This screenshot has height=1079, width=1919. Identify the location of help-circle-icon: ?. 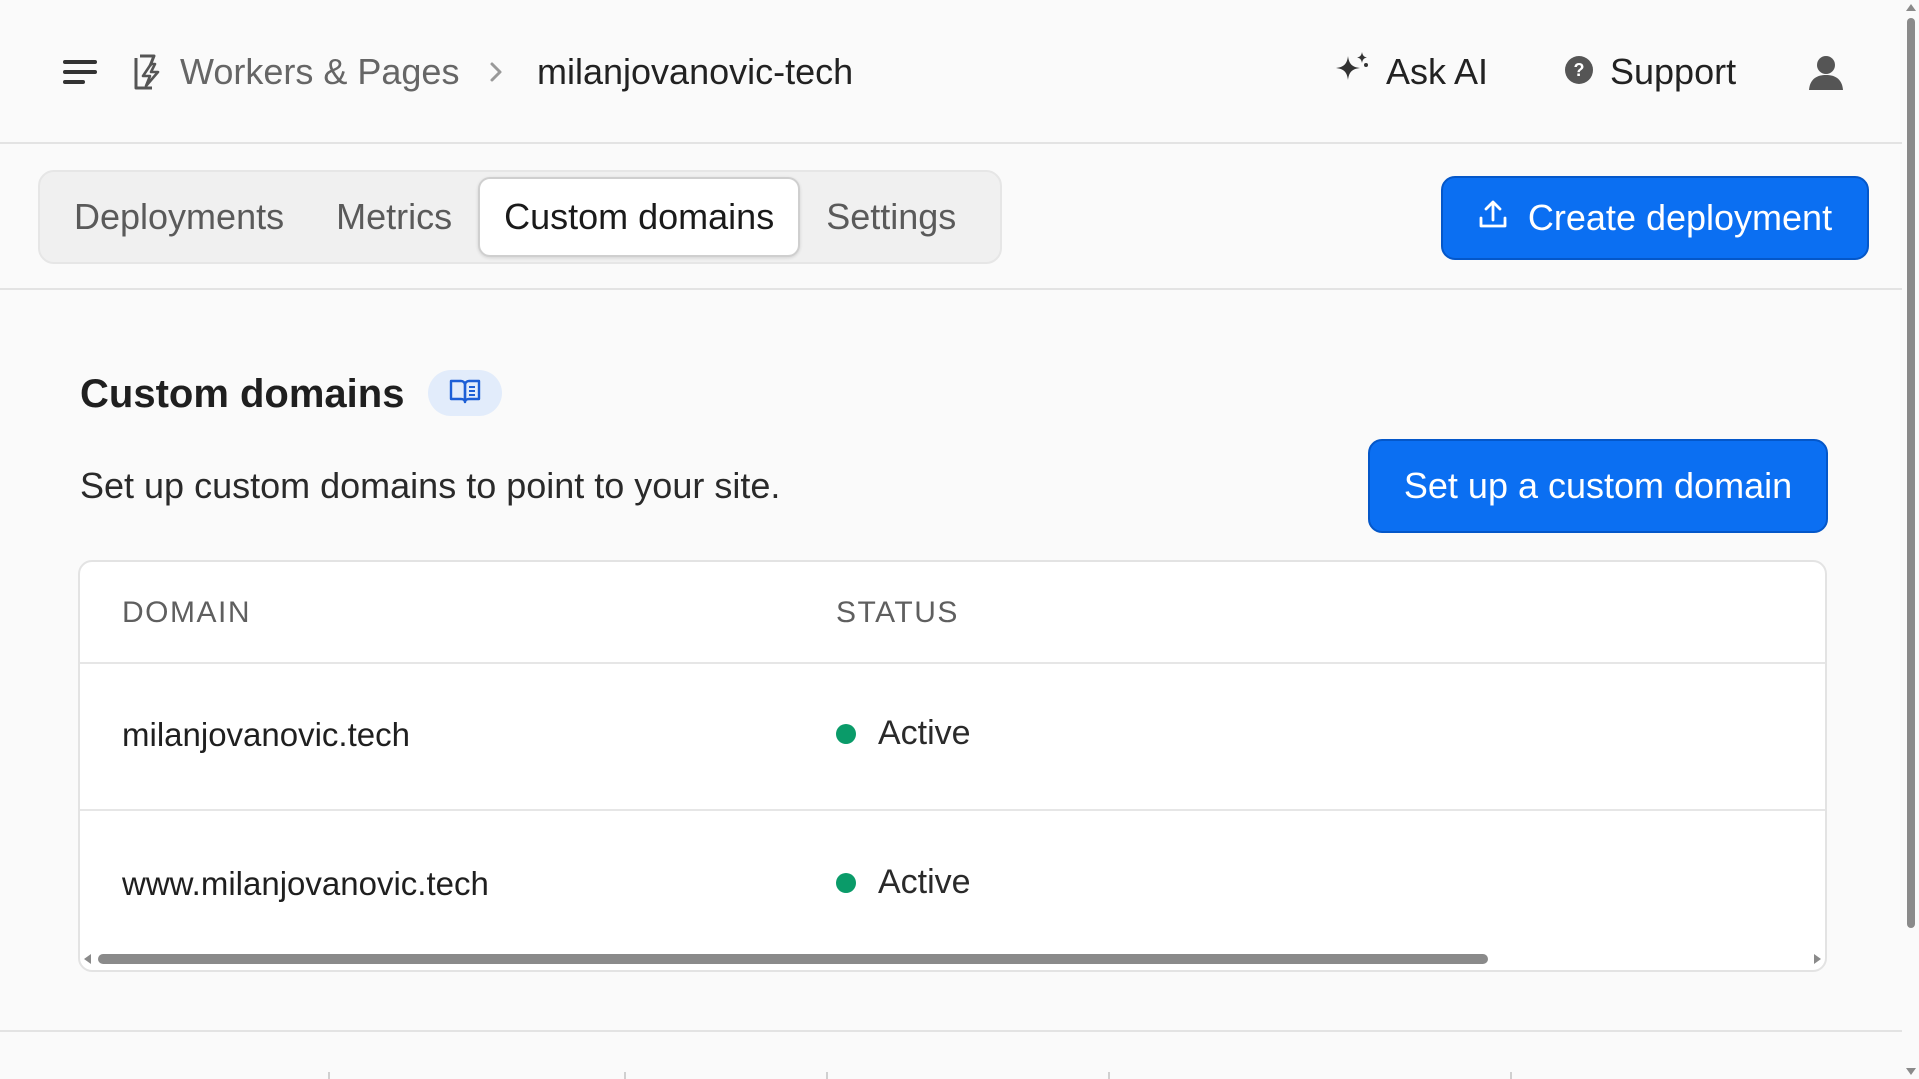
(1579, 72).